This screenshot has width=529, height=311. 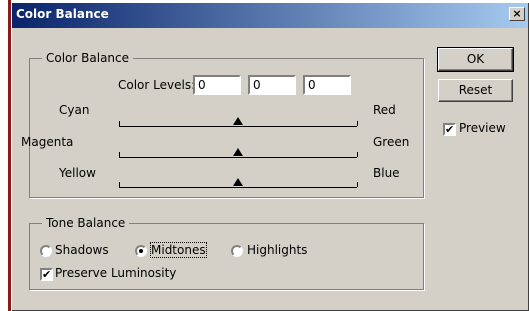 What do you see at coordinates (9, 155) in the screenshot?
I see `background-window-border` at bounding box center [9, 155].